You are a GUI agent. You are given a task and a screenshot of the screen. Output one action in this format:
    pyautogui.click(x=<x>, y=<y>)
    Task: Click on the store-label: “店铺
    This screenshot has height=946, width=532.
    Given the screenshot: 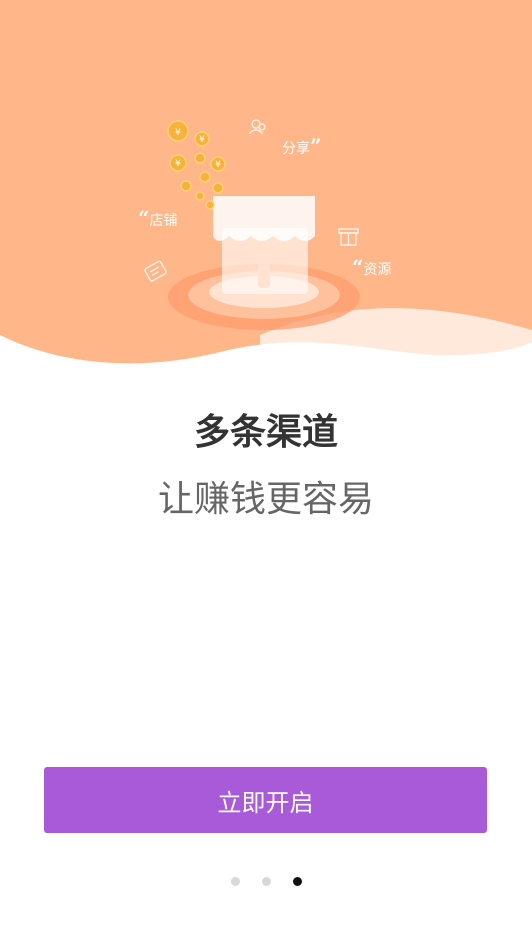 What is the action you would take?
    pyautogui.click(x=158, y=218)
    